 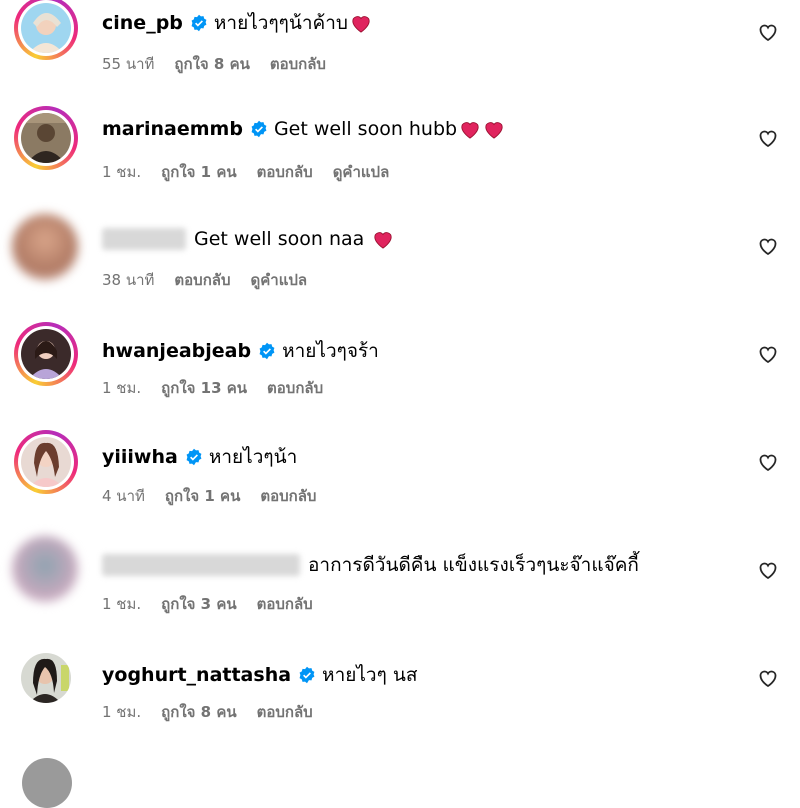 I want to click on username: yoghurt_nattasha, so click(x=196, y=675).